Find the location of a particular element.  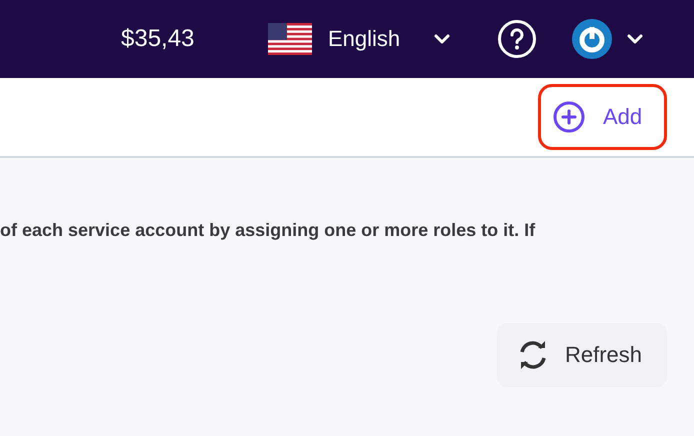

flag-icon is located at coordinates (290, 39).